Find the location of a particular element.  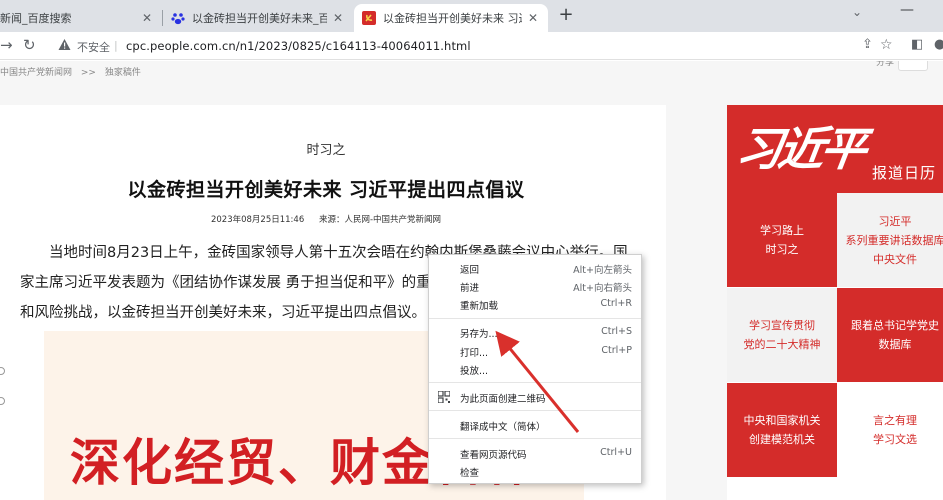

link-study-road: 学习路上 时习之 is located at coordinates (782, 240).